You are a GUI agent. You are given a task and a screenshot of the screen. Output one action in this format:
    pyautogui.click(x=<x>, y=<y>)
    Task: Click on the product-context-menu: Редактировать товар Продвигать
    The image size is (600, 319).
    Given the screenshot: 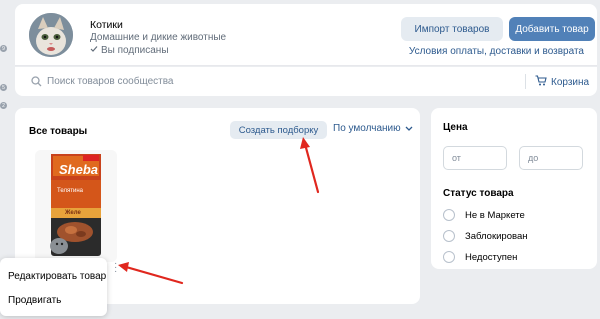 What is the action you would take?
    pyautogui.click(x=53, y=287)
    